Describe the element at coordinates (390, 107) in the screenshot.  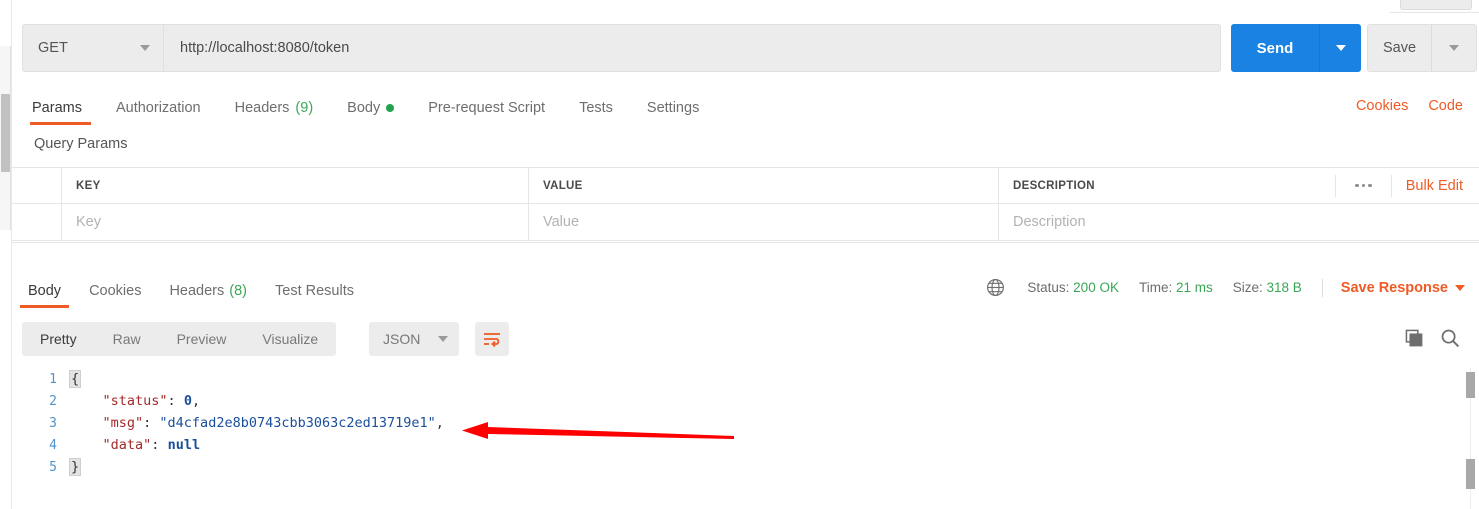
I see `body-modified-dot-icon` at that location.